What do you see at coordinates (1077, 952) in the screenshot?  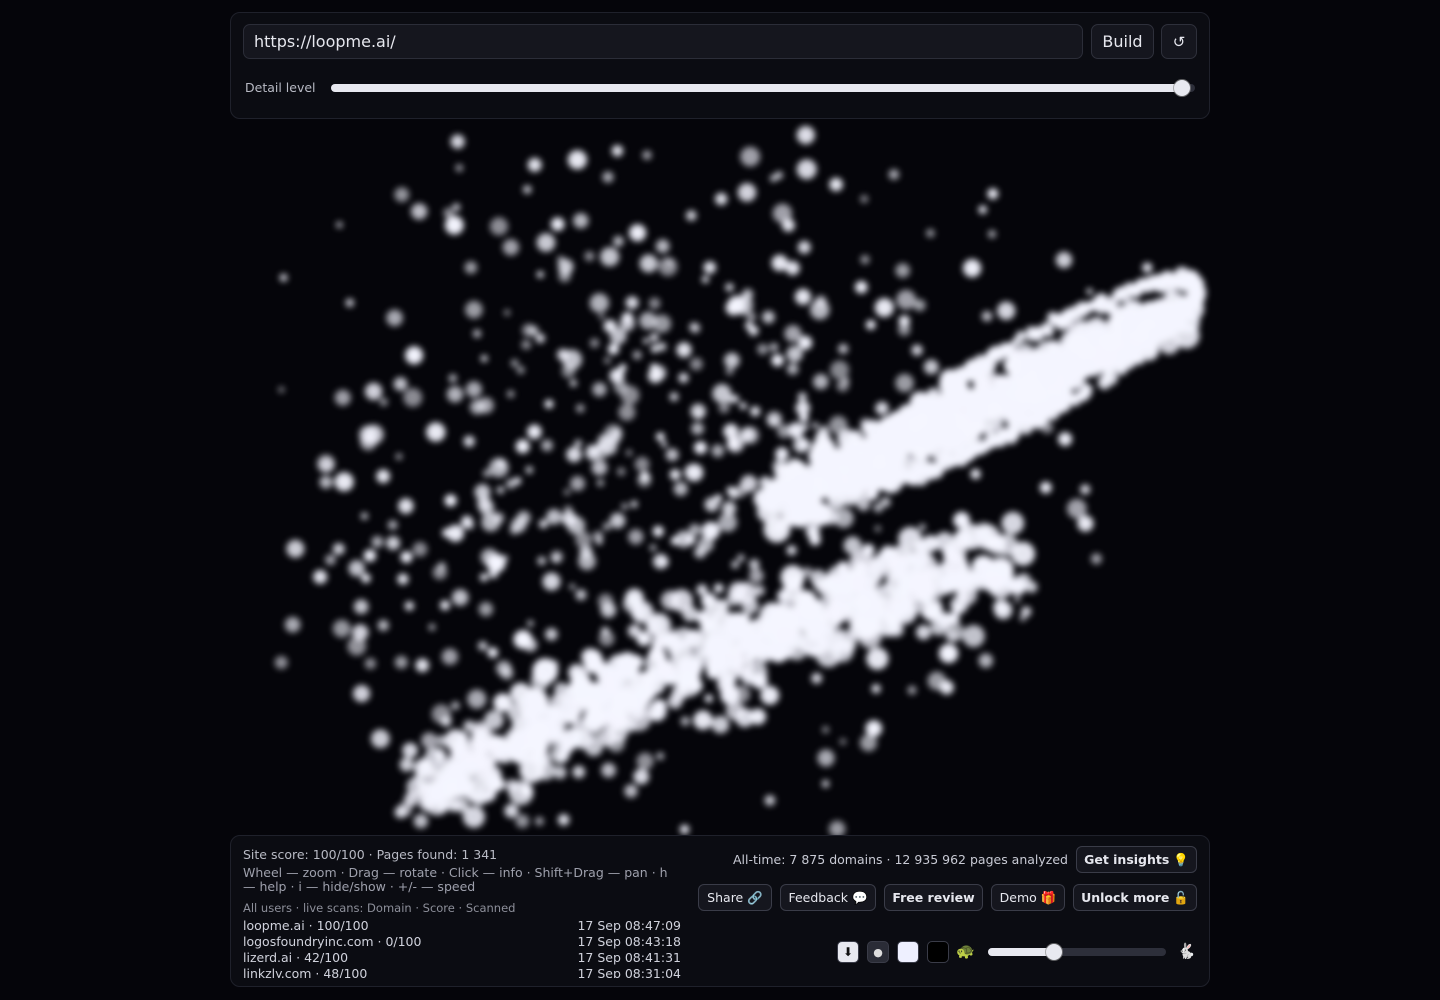 I see `speed-slider` at bounding box center [1077, 952].